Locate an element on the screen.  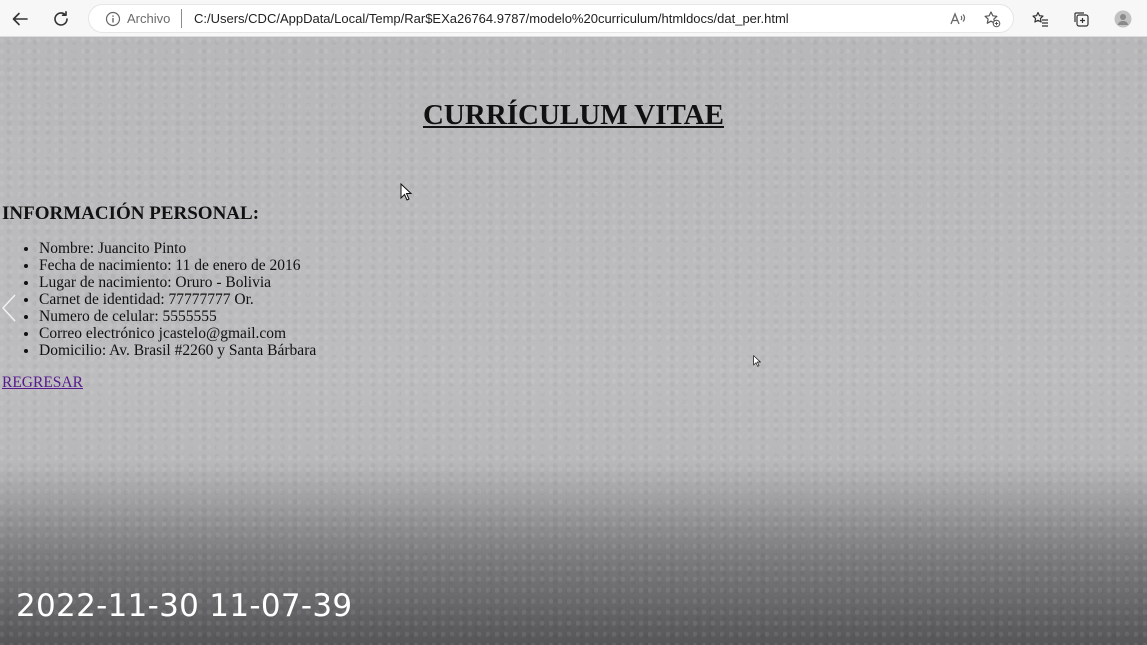
favorites-icon is located at coordinates (1040, 19).